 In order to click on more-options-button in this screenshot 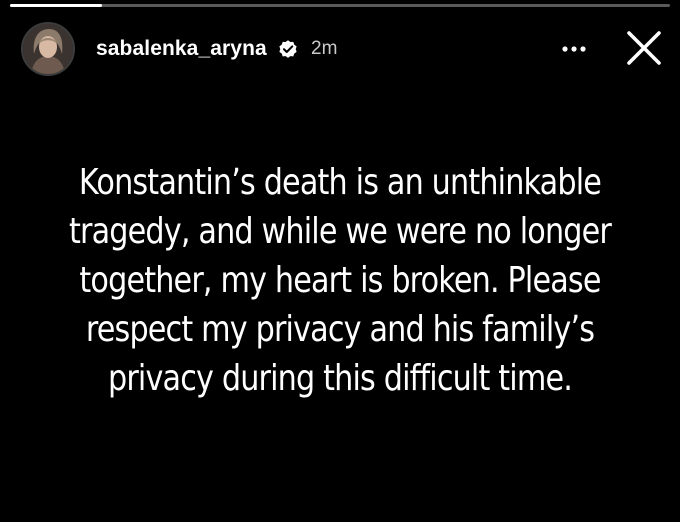, I will do `click(574, 49)`.